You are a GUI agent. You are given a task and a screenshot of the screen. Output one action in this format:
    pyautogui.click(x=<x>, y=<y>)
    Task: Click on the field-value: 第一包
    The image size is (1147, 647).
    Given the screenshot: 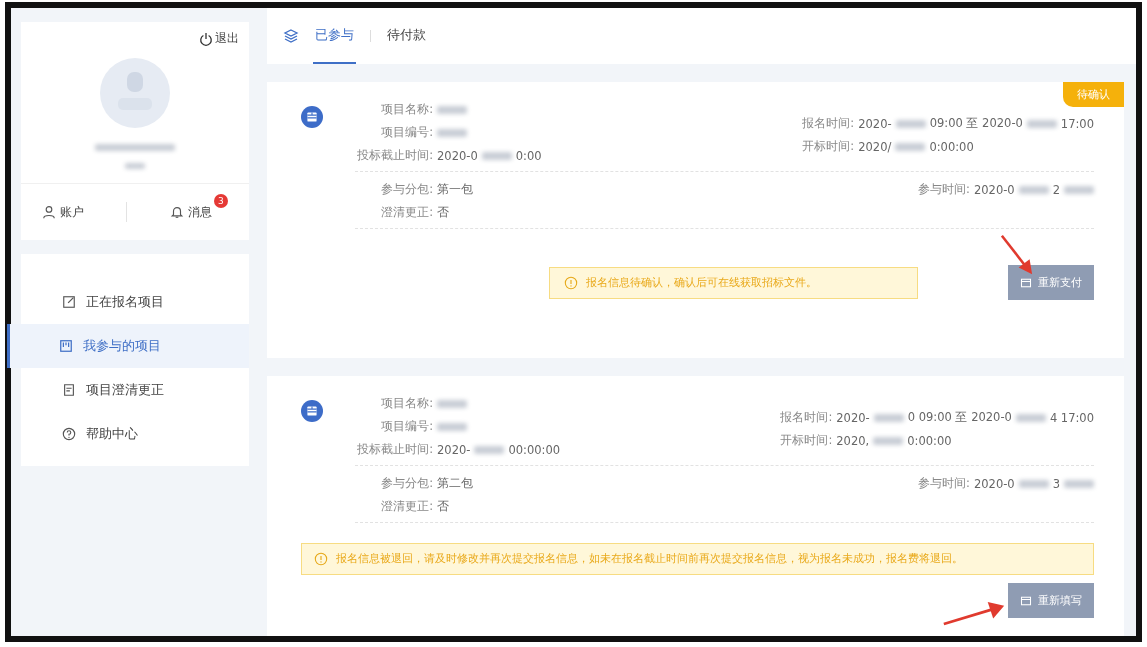 What is the action you would take?
    pyautogui.click(x=455, y=189)
    